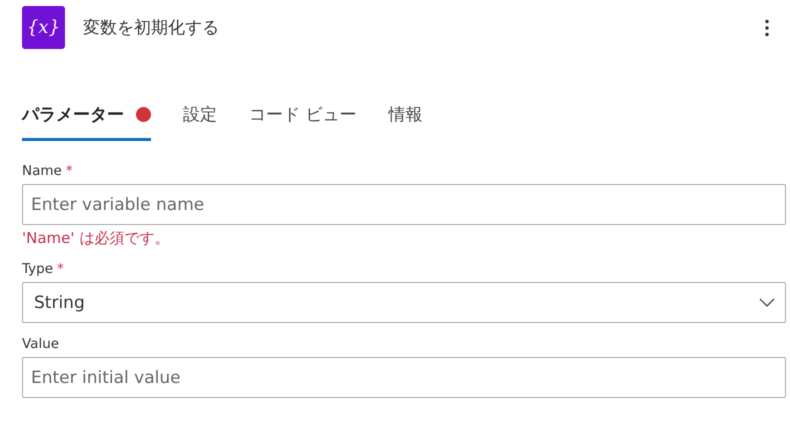  What do you see at coordinates (38, 269) in the screenshot?
I see `field-label: Type` at bounding box center [38, 269].